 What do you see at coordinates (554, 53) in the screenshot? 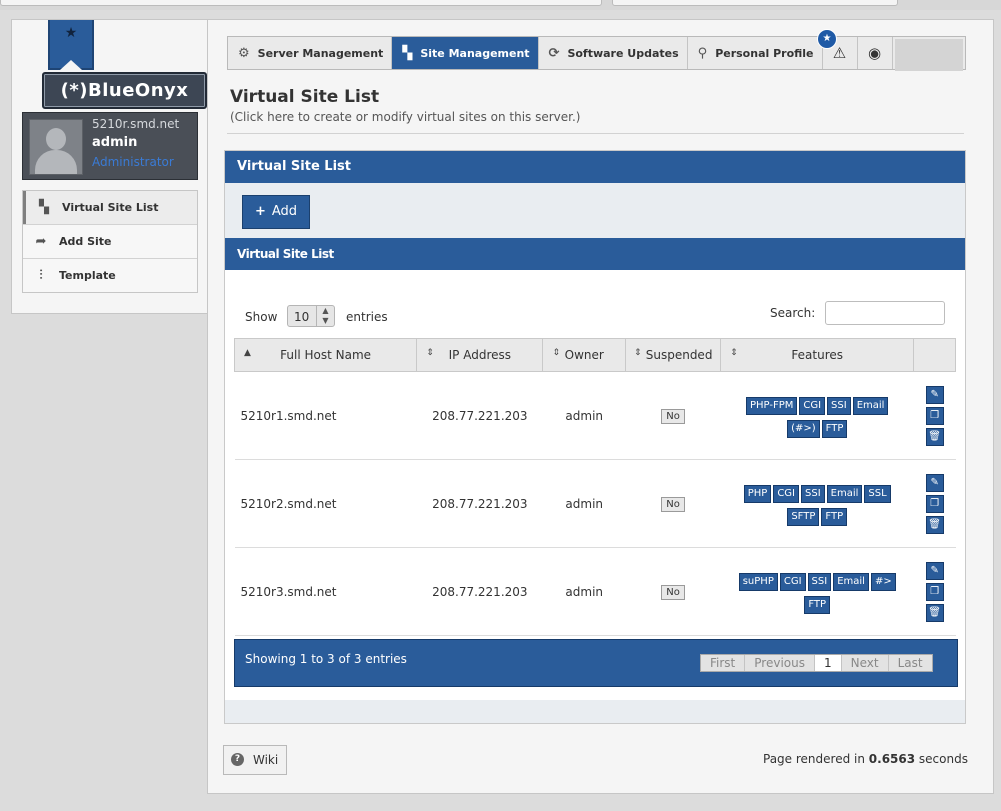
I see `refresh-icon: ⟳` at bounding box center [554, 53].